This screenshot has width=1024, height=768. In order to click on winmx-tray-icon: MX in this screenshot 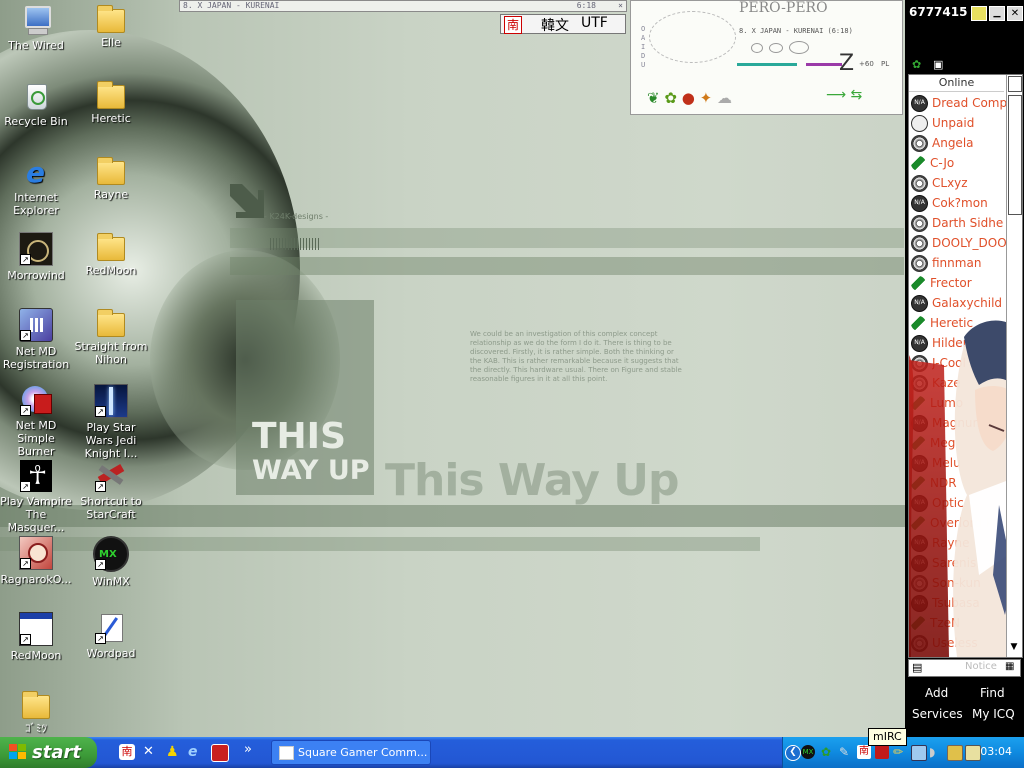, I will do `click(808, 752)`.